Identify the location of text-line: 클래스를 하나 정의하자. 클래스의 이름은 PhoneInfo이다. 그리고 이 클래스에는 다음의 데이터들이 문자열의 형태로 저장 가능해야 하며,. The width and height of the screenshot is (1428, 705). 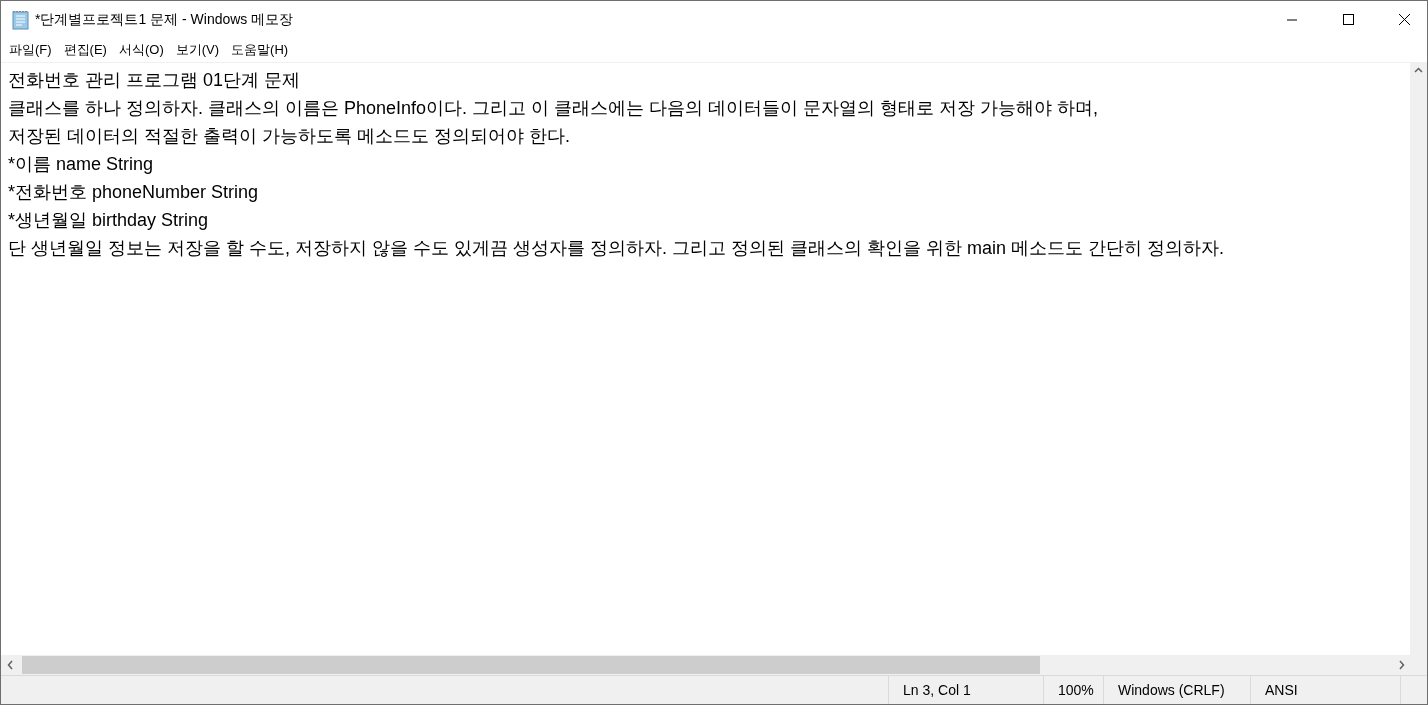
(553, 108).